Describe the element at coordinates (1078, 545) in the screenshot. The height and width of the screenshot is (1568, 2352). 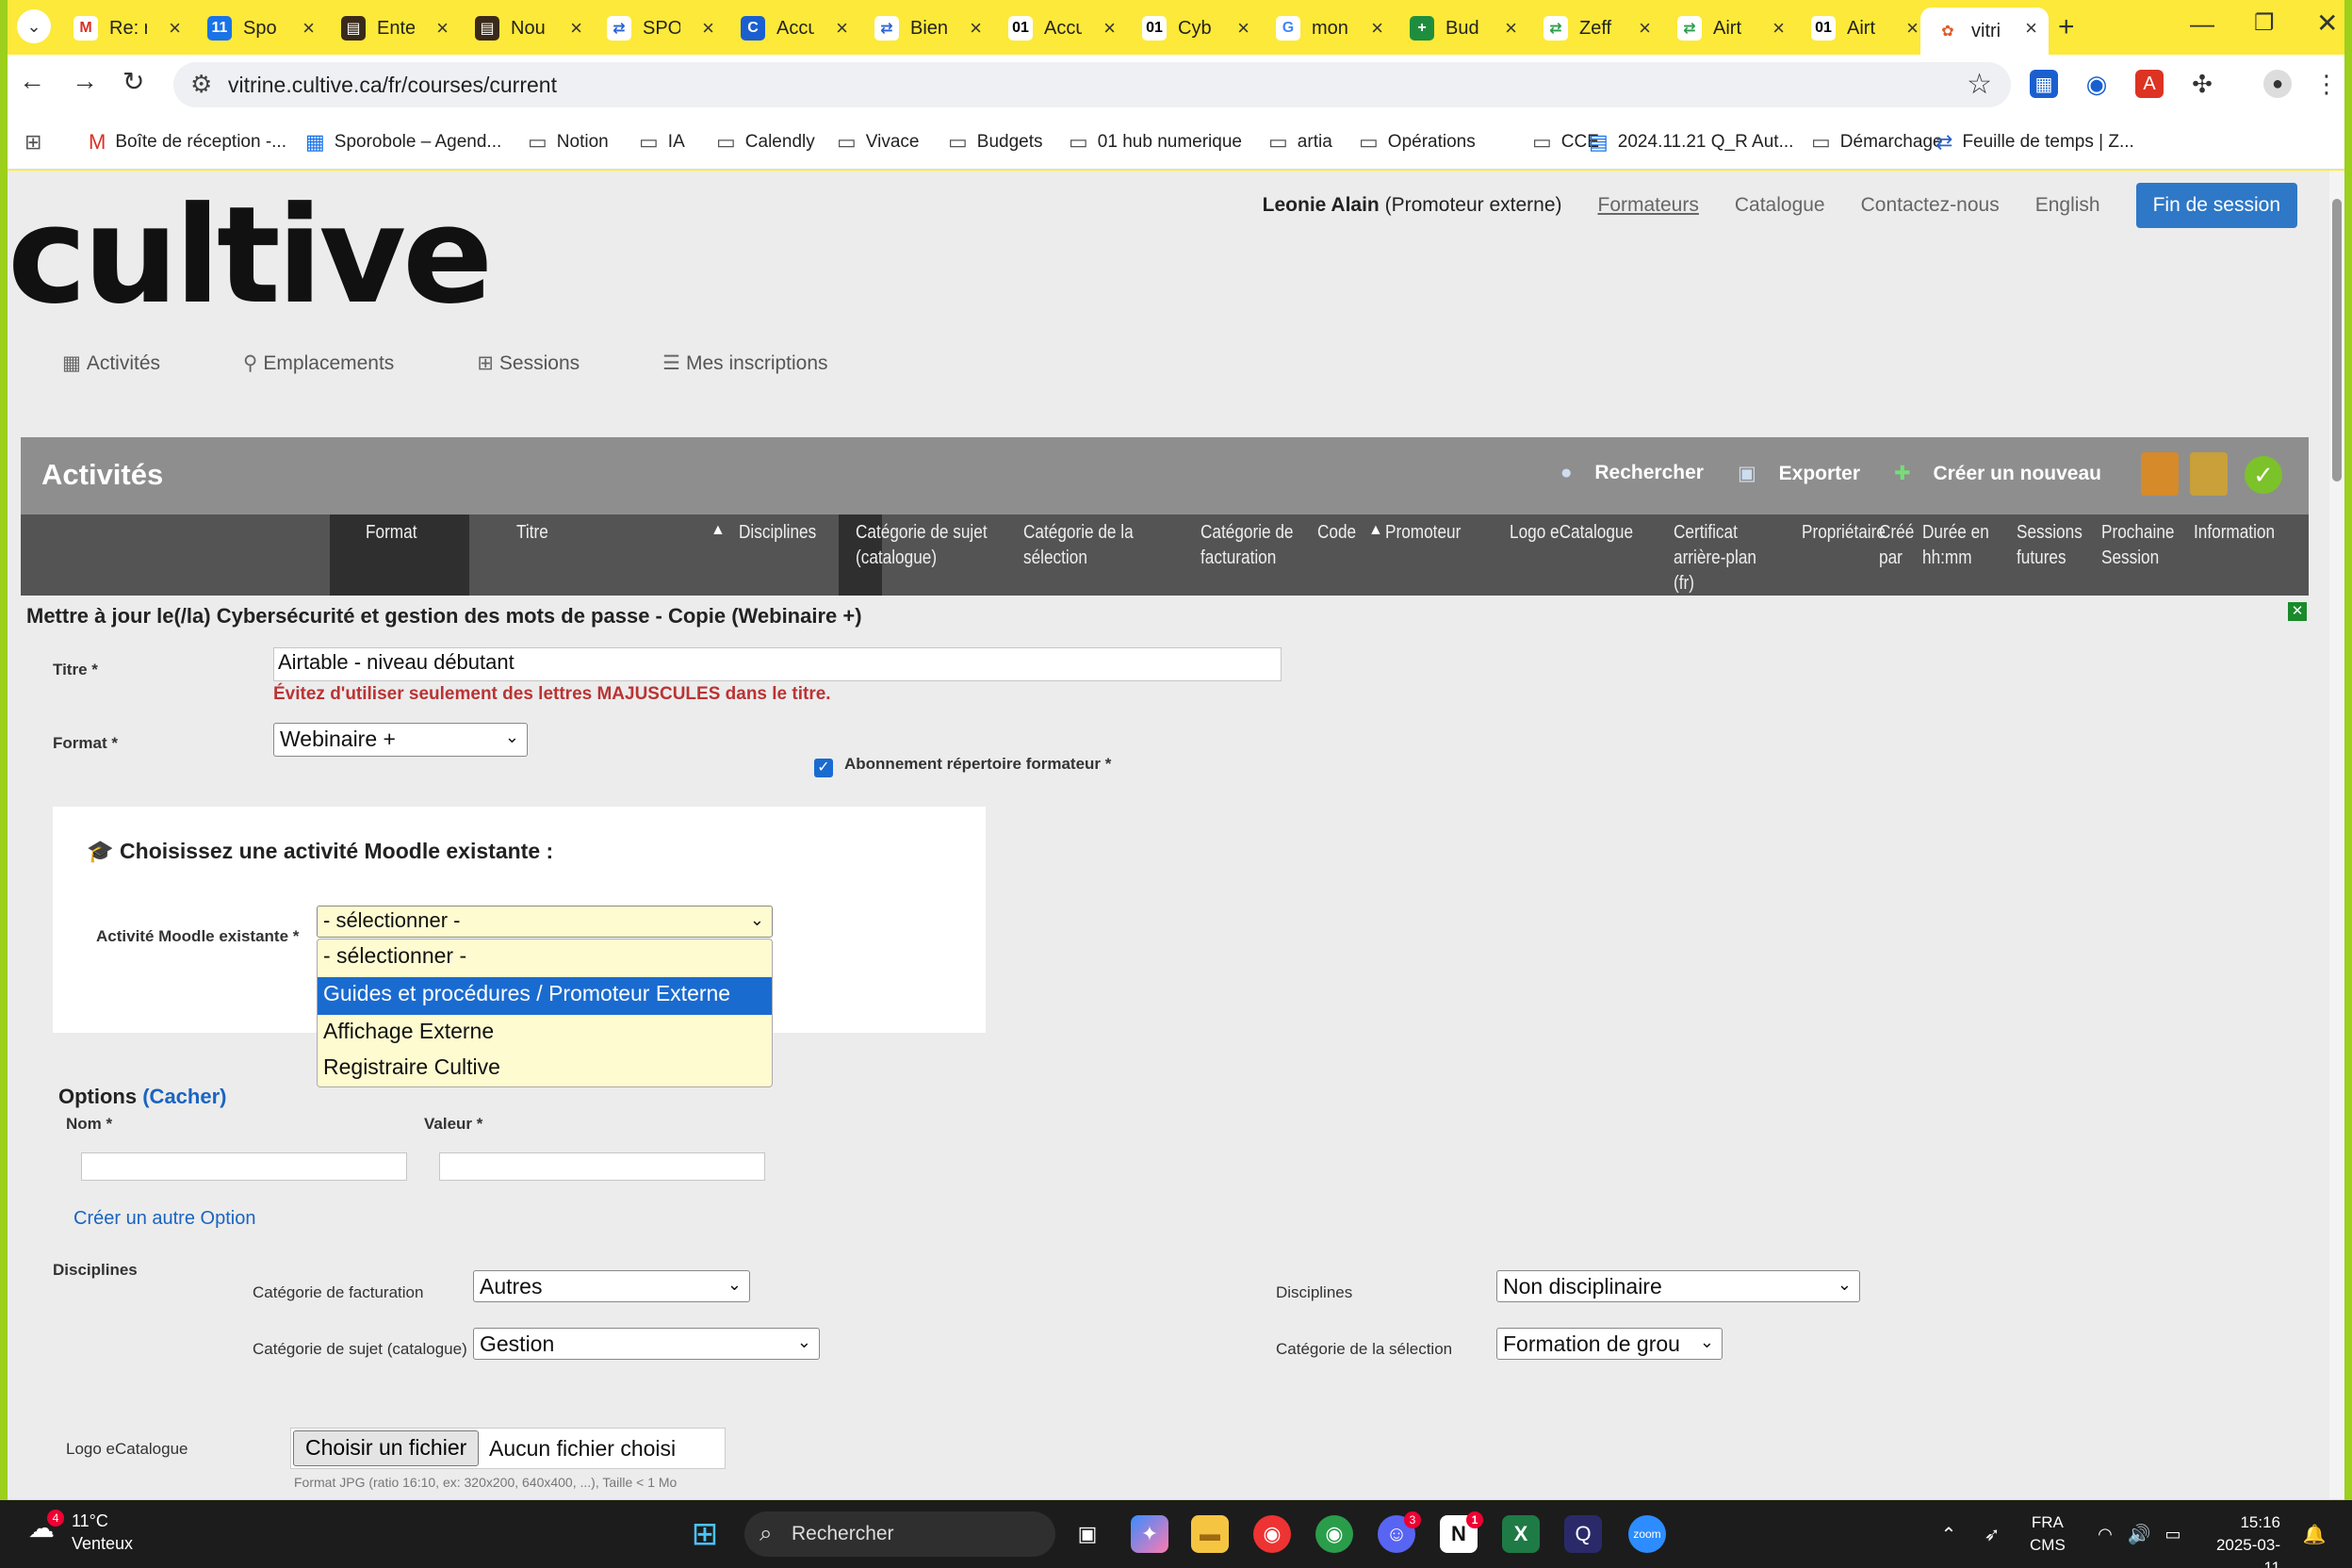
I see `column-header: Catégorie de la sélection` at that location.